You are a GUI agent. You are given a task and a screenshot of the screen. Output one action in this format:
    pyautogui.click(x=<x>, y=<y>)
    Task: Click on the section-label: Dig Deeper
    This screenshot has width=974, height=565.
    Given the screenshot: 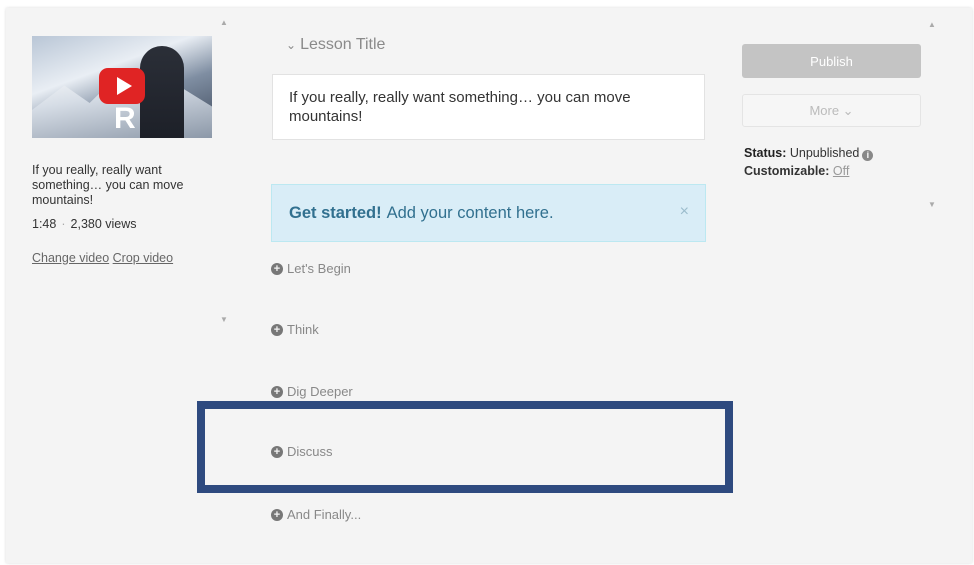 What is the action you would take?
    pyautogui.click(x=320, y=391)
    